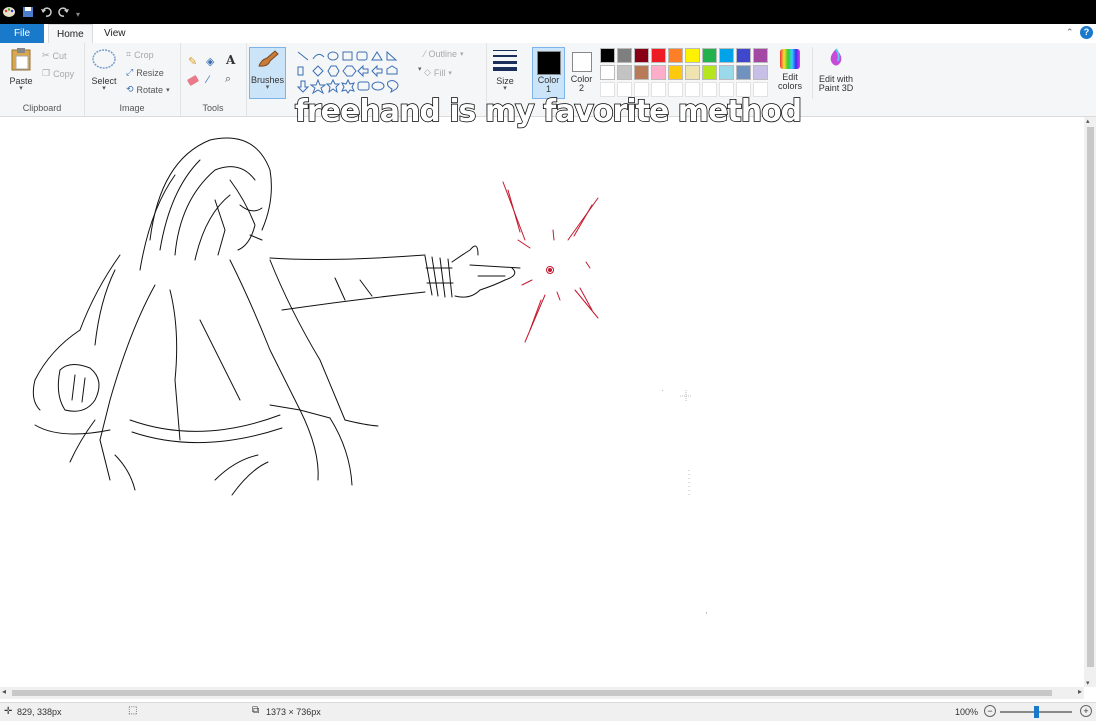 This screenshot has height=721, width=1096. I want to click on rotate-icon: ⟲, so click(130, 89).